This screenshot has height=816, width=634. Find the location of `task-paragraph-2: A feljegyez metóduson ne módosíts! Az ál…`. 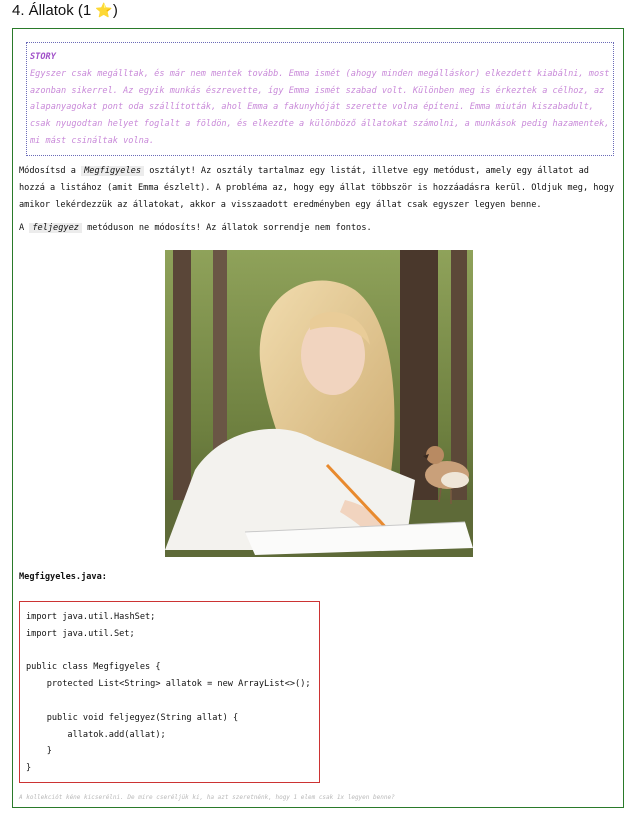

task-paragraph-2: A feljegyez metóduson ne módosíts! Az ál… is located at coordinates (319, 228).